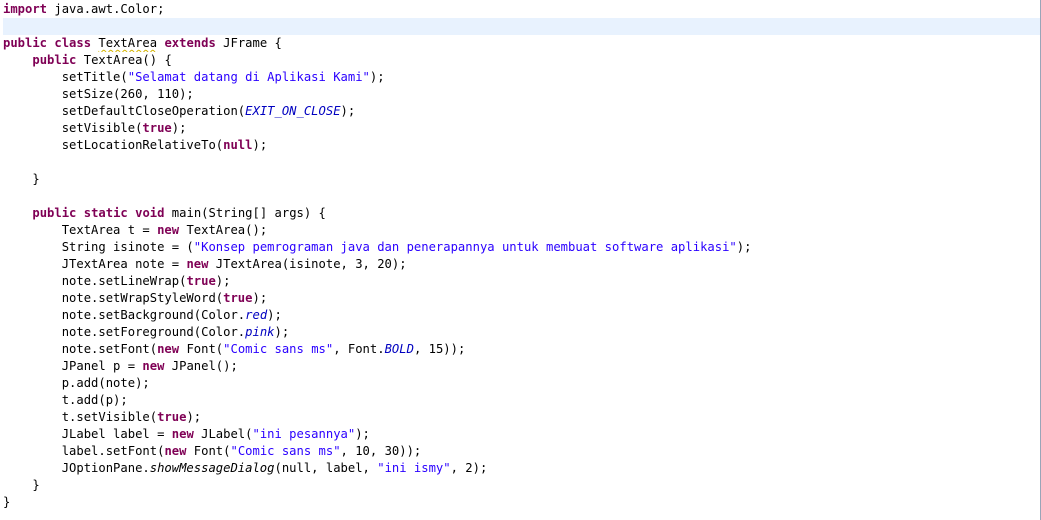 The height and width of the screenshot is (520, 1041). Describe the element at coordinates (95, 281) in the screenshot. I see `code-token: note.setLineWrap(` at that location.